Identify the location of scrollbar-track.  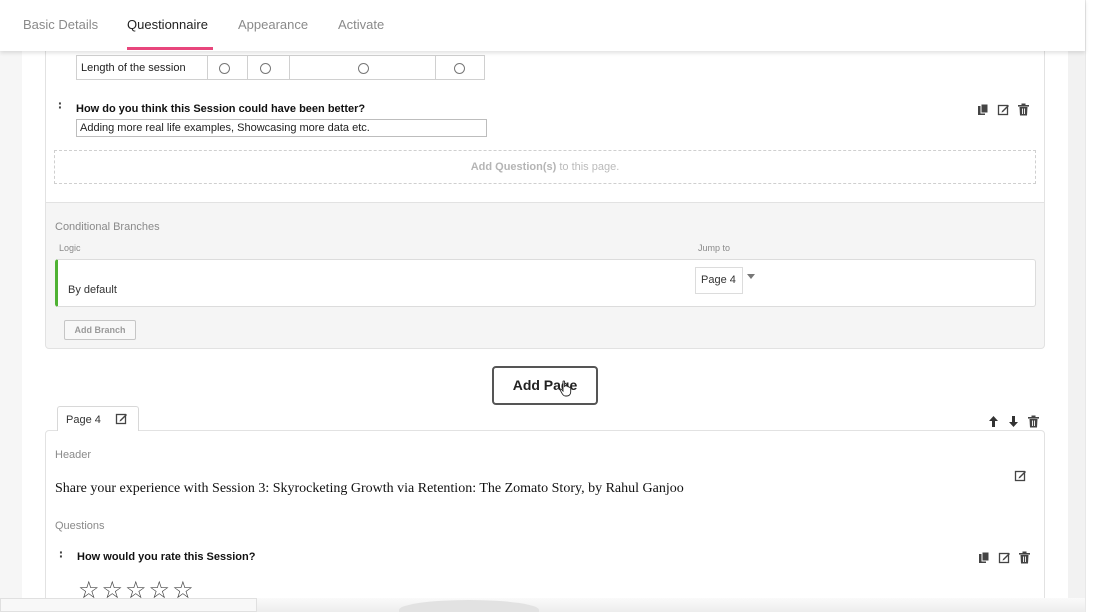
(1090, 306).